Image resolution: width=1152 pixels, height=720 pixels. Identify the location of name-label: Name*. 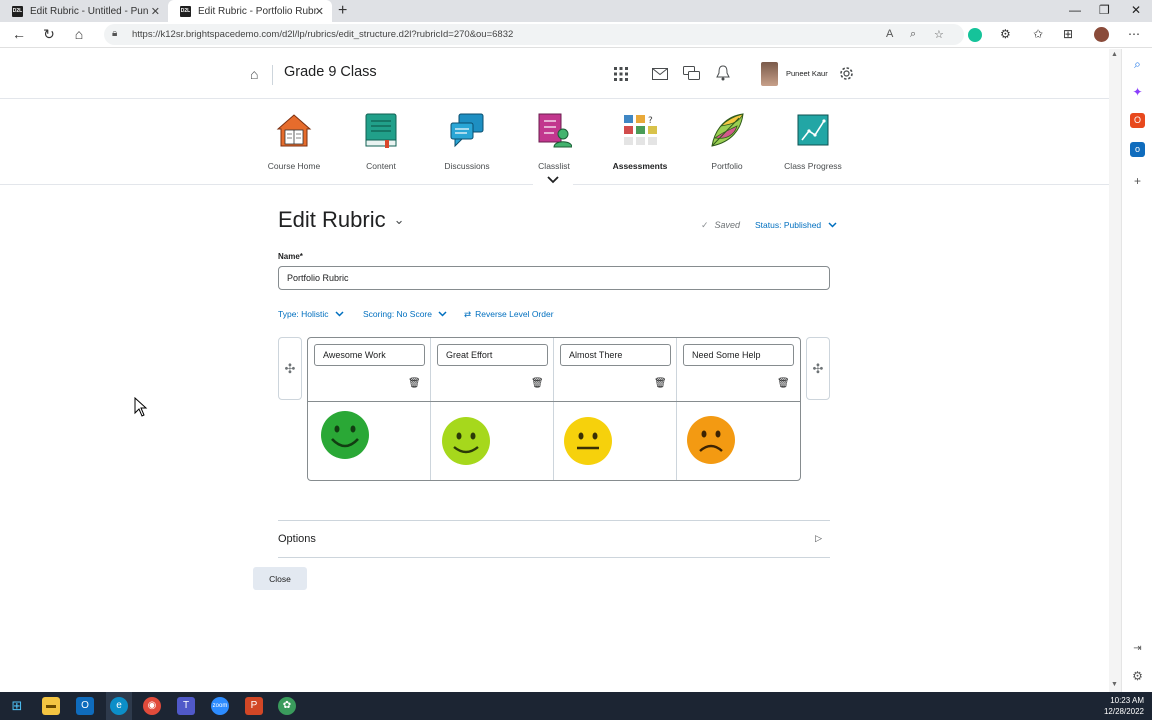
(290, 256).